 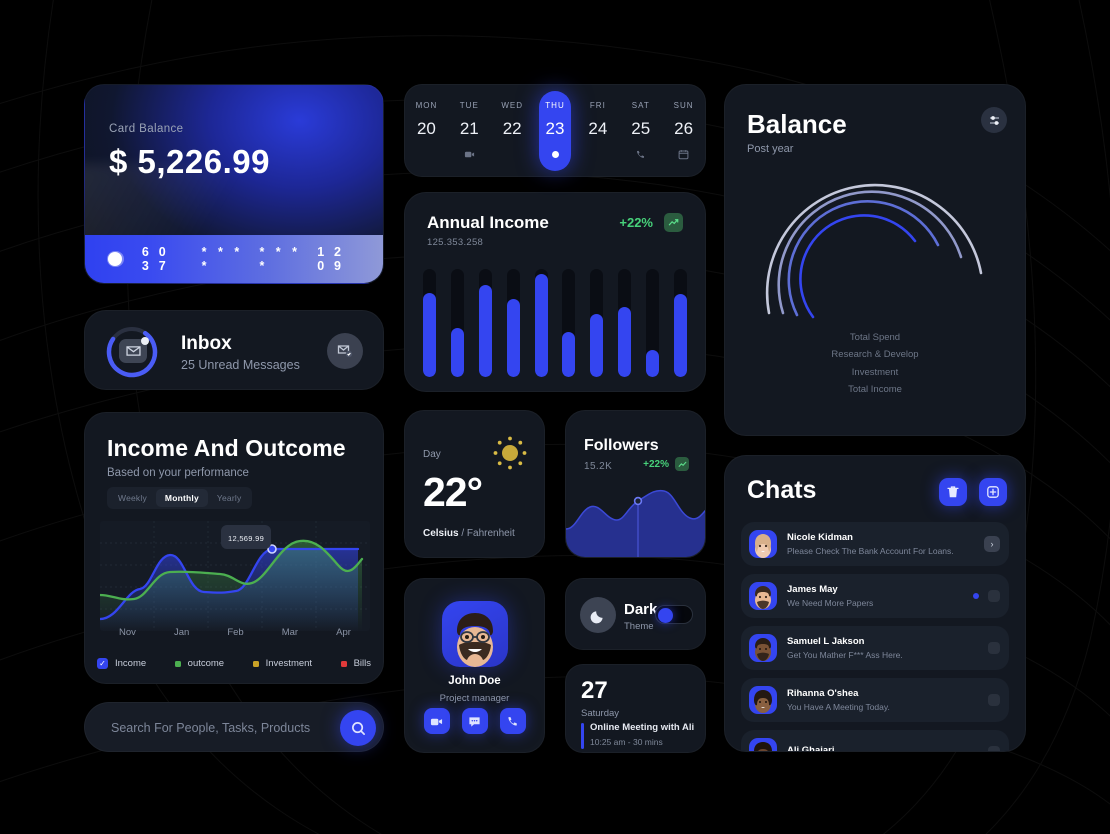 What do you see at coordinates (441, 533) in the screenshot?
I see `unit-celsius: Celsius` at bounding box center [441, 533].